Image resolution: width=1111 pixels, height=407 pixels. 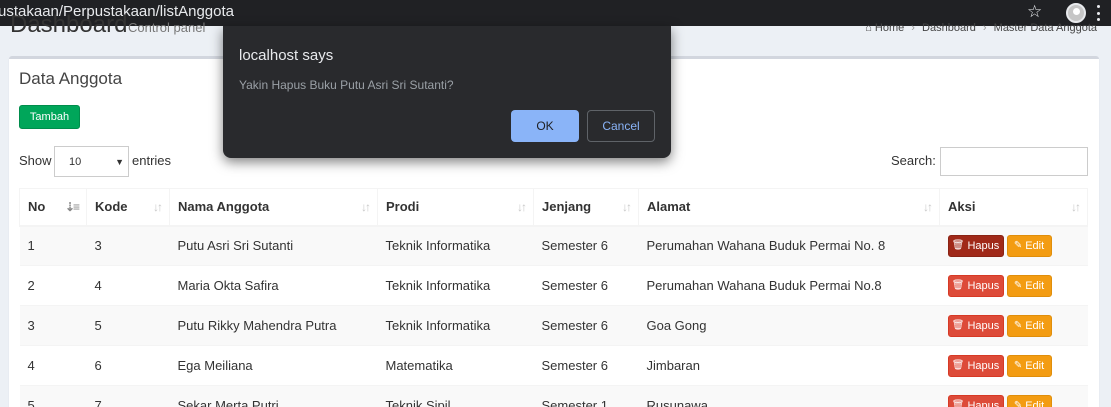 I want to click on ok-button: OK, so click(x=545, y=126).